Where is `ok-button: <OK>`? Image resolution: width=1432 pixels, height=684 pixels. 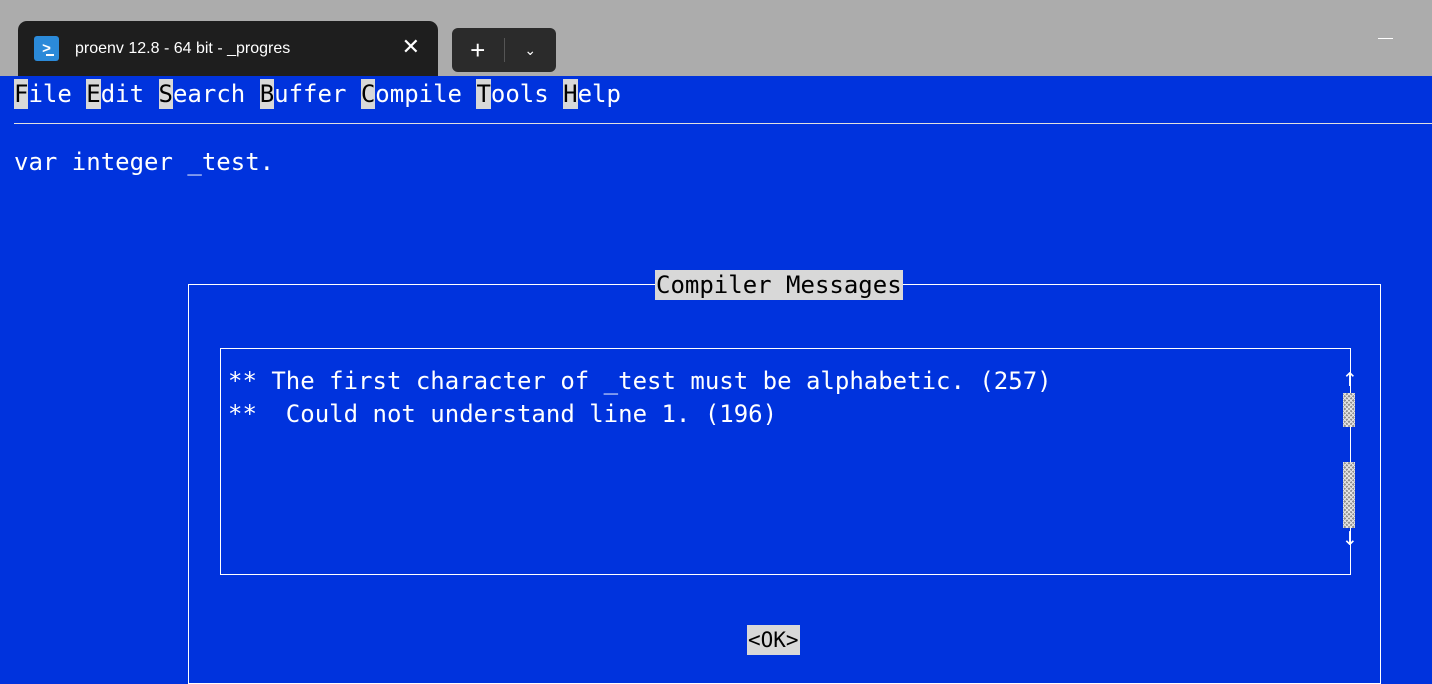 ok-button: <OK> is located at coordinates (773, 640).